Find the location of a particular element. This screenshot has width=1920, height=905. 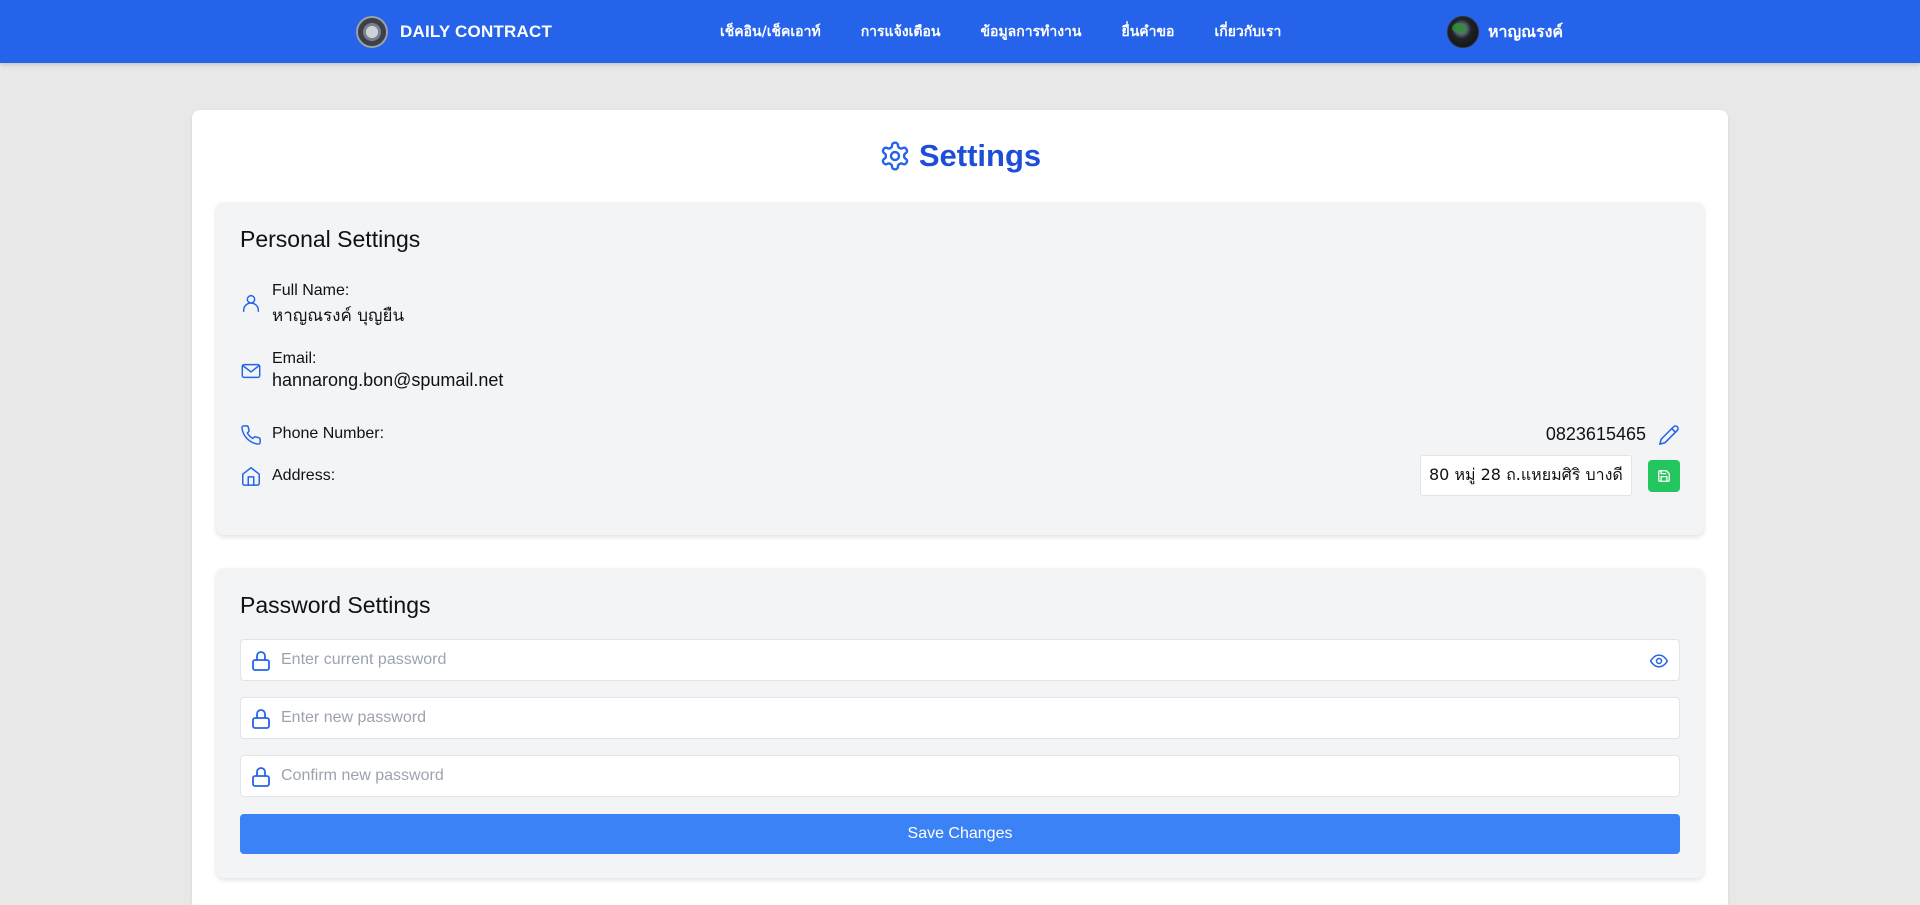

personal-settings-title: Personal Settings is located at coordinates (330, 239).